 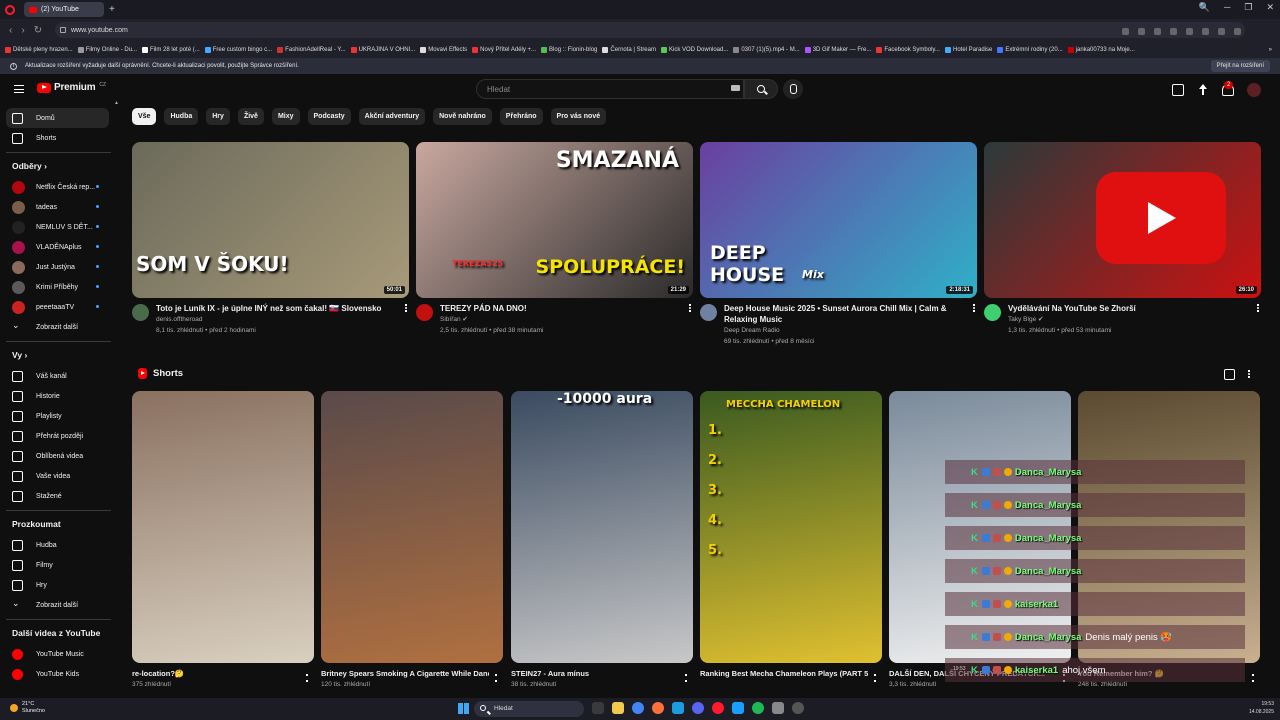 I want to click on short-thumbnail, so click(x=223, y=527).